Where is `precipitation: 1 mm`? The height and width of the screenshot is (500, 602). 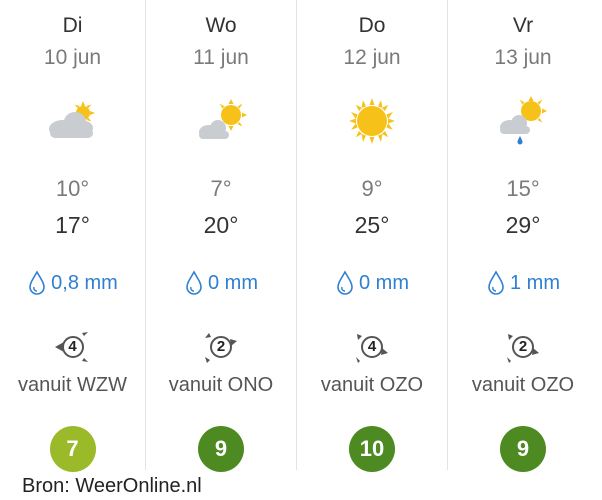 precipitation: 1 mm is located at coordinates (523, 283).